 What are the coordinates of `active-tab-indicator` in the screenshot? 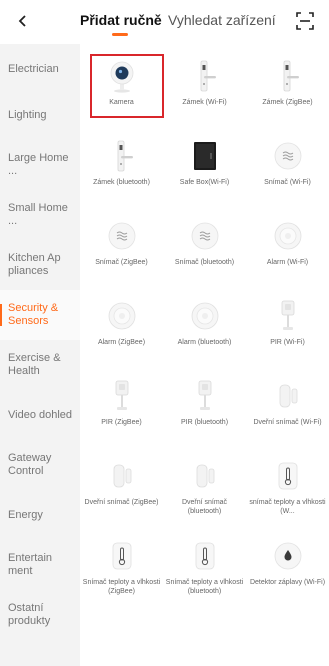 It's located at (120, 34).